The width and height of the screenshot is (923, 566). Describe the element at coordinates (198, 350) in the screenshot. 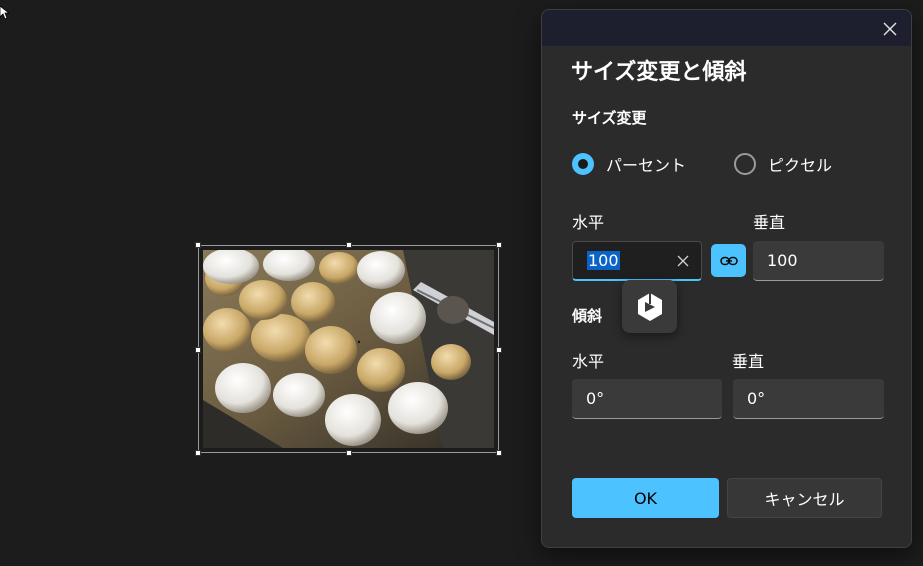

I see `resize-handle-left` at that location.